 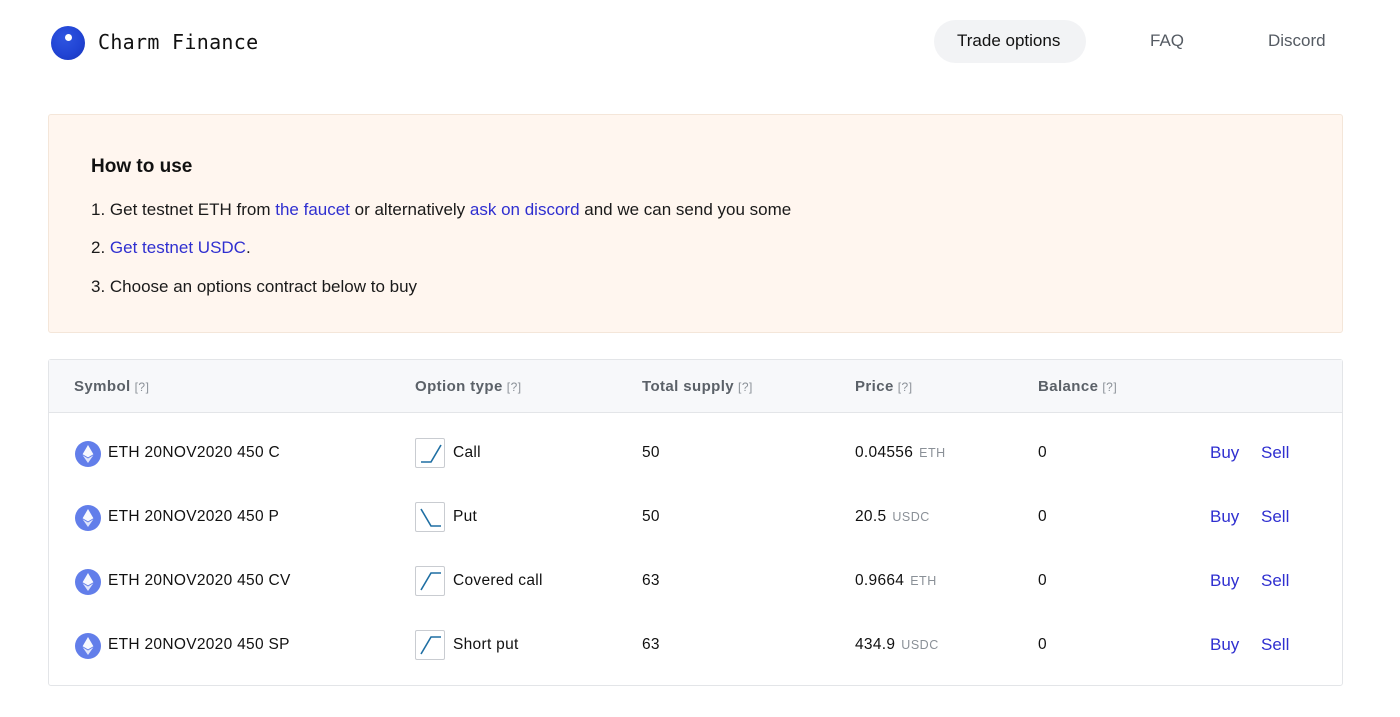 I want to click on col-option-type: Option type [?], so click(x=468, y=386).